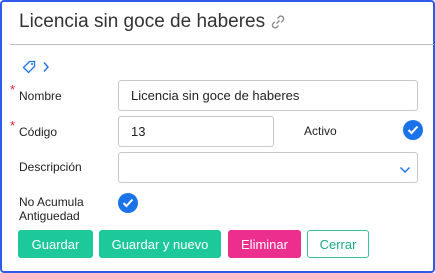  What do you see at coordinates (29, 67) in the screenshot?
I see `tag-icon` at bounding box center [29, 67].